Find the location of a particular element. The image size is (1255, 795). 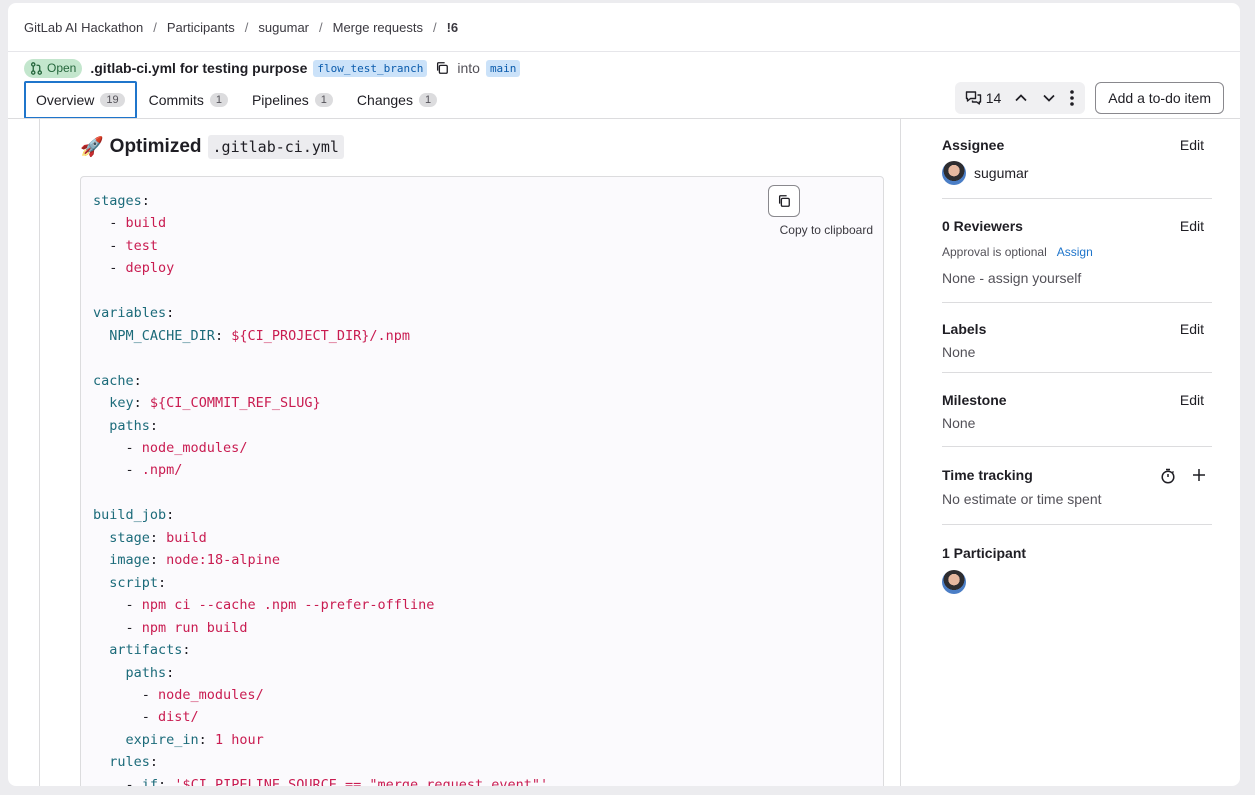

assign-reviewer-link: Assign is located at coordinates (1075, 252).